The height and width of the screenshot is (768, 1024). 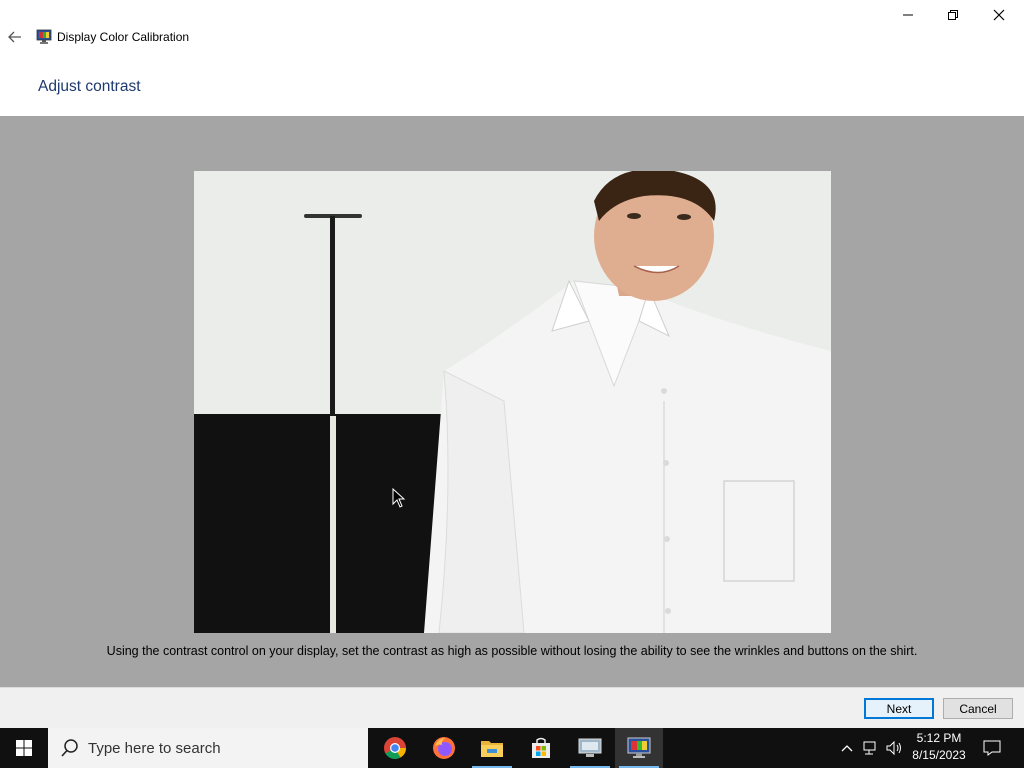 I want to click on minimize-button, so click(x=908, y=15).